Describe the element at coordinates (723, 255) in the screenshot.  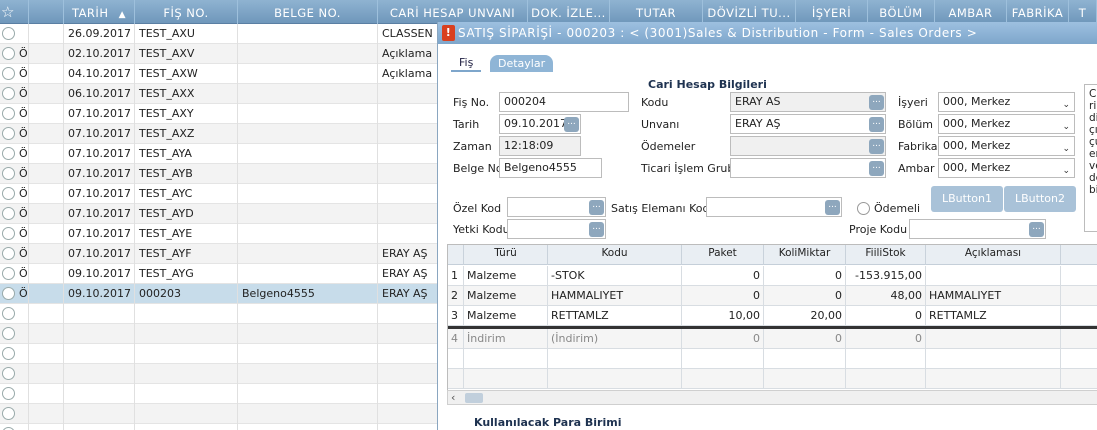
I see `grid-col-paket: Paket` at that location.